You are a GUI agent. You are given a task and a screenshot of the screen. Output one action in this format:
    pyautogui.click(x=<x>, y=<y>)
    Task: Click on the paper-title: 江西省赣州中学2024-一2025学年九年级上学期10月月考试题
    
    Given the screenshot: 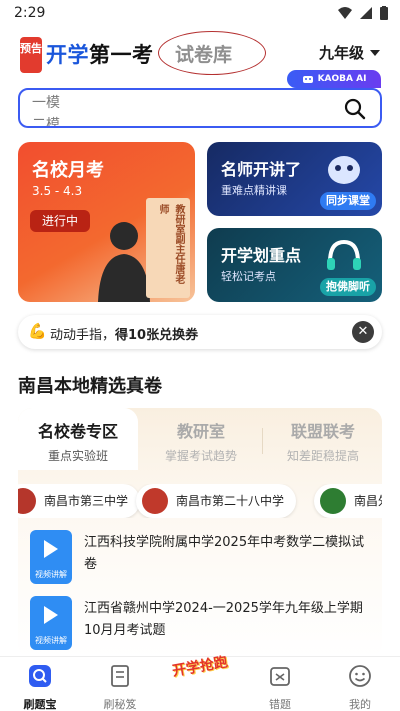 What is the action you would take?
    pyautogui.click(x=223, y=619)
    